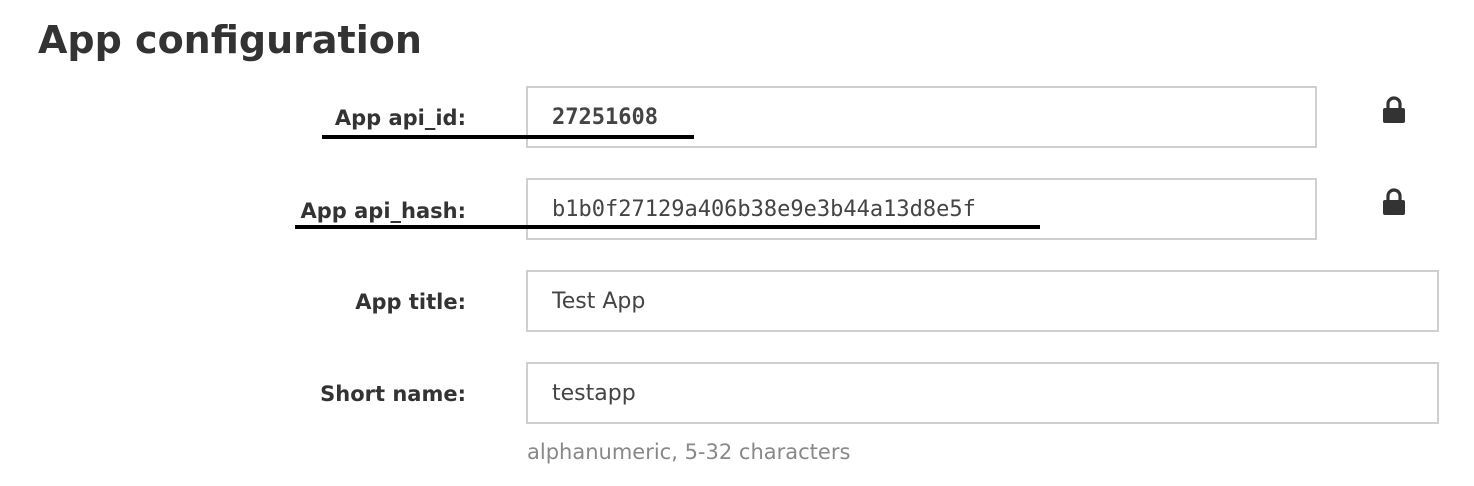 This screenshot has height=486, width=1474. I want to click on short-name-input, so click(982, 393).